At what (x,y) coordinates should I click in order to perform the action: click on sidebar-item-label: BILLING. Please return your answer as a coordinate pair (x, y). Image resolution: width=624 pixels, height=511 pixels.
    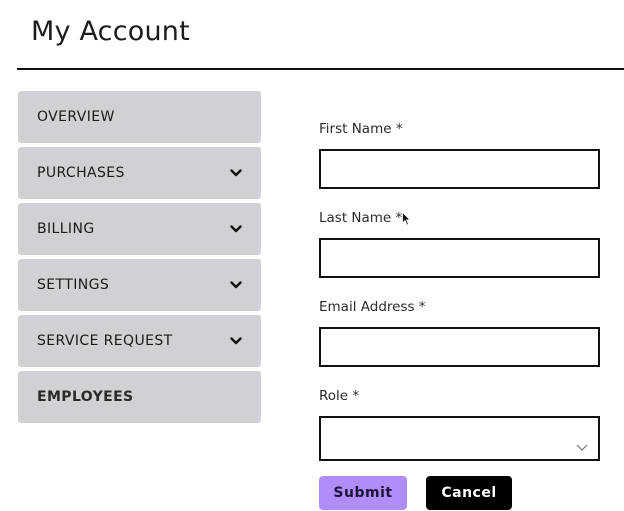
    Looking at the image, I should click on (66, 229).